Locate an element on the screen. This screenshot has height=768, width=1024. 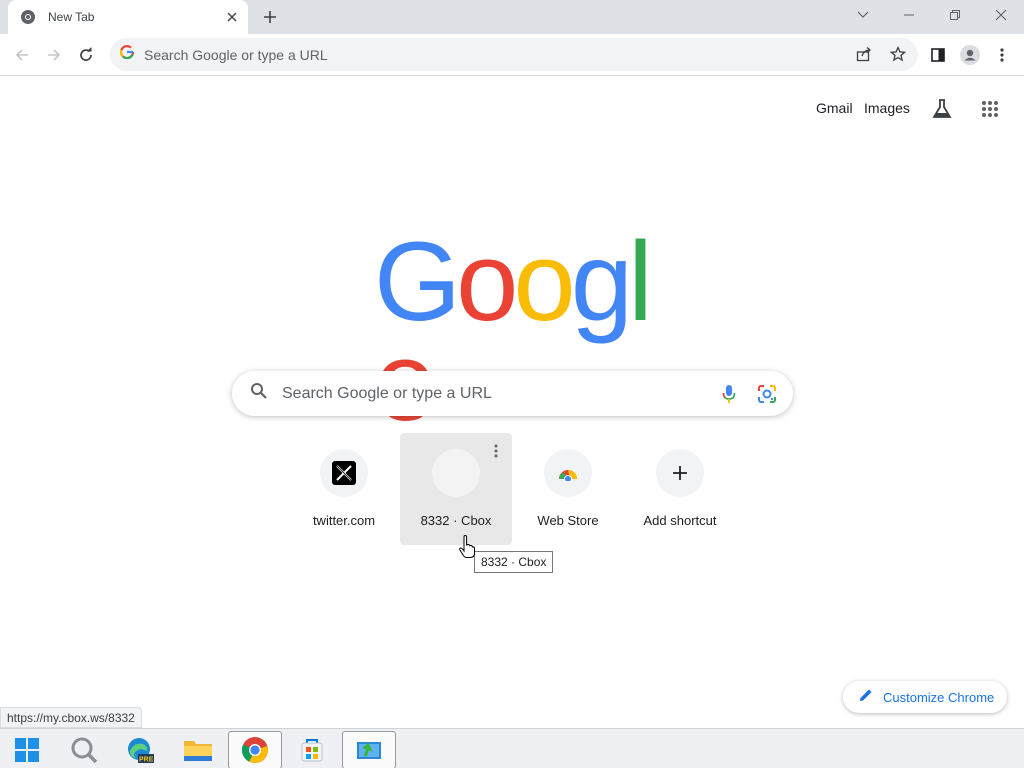
app-installer-icon is located at coordinates (369, 749).